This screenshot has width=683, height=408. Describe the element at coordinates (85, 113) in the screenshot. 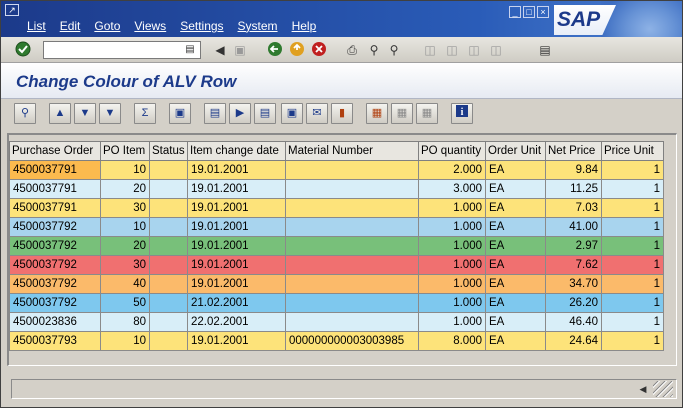

I see `sort-descending-icon: ▼` at that location.